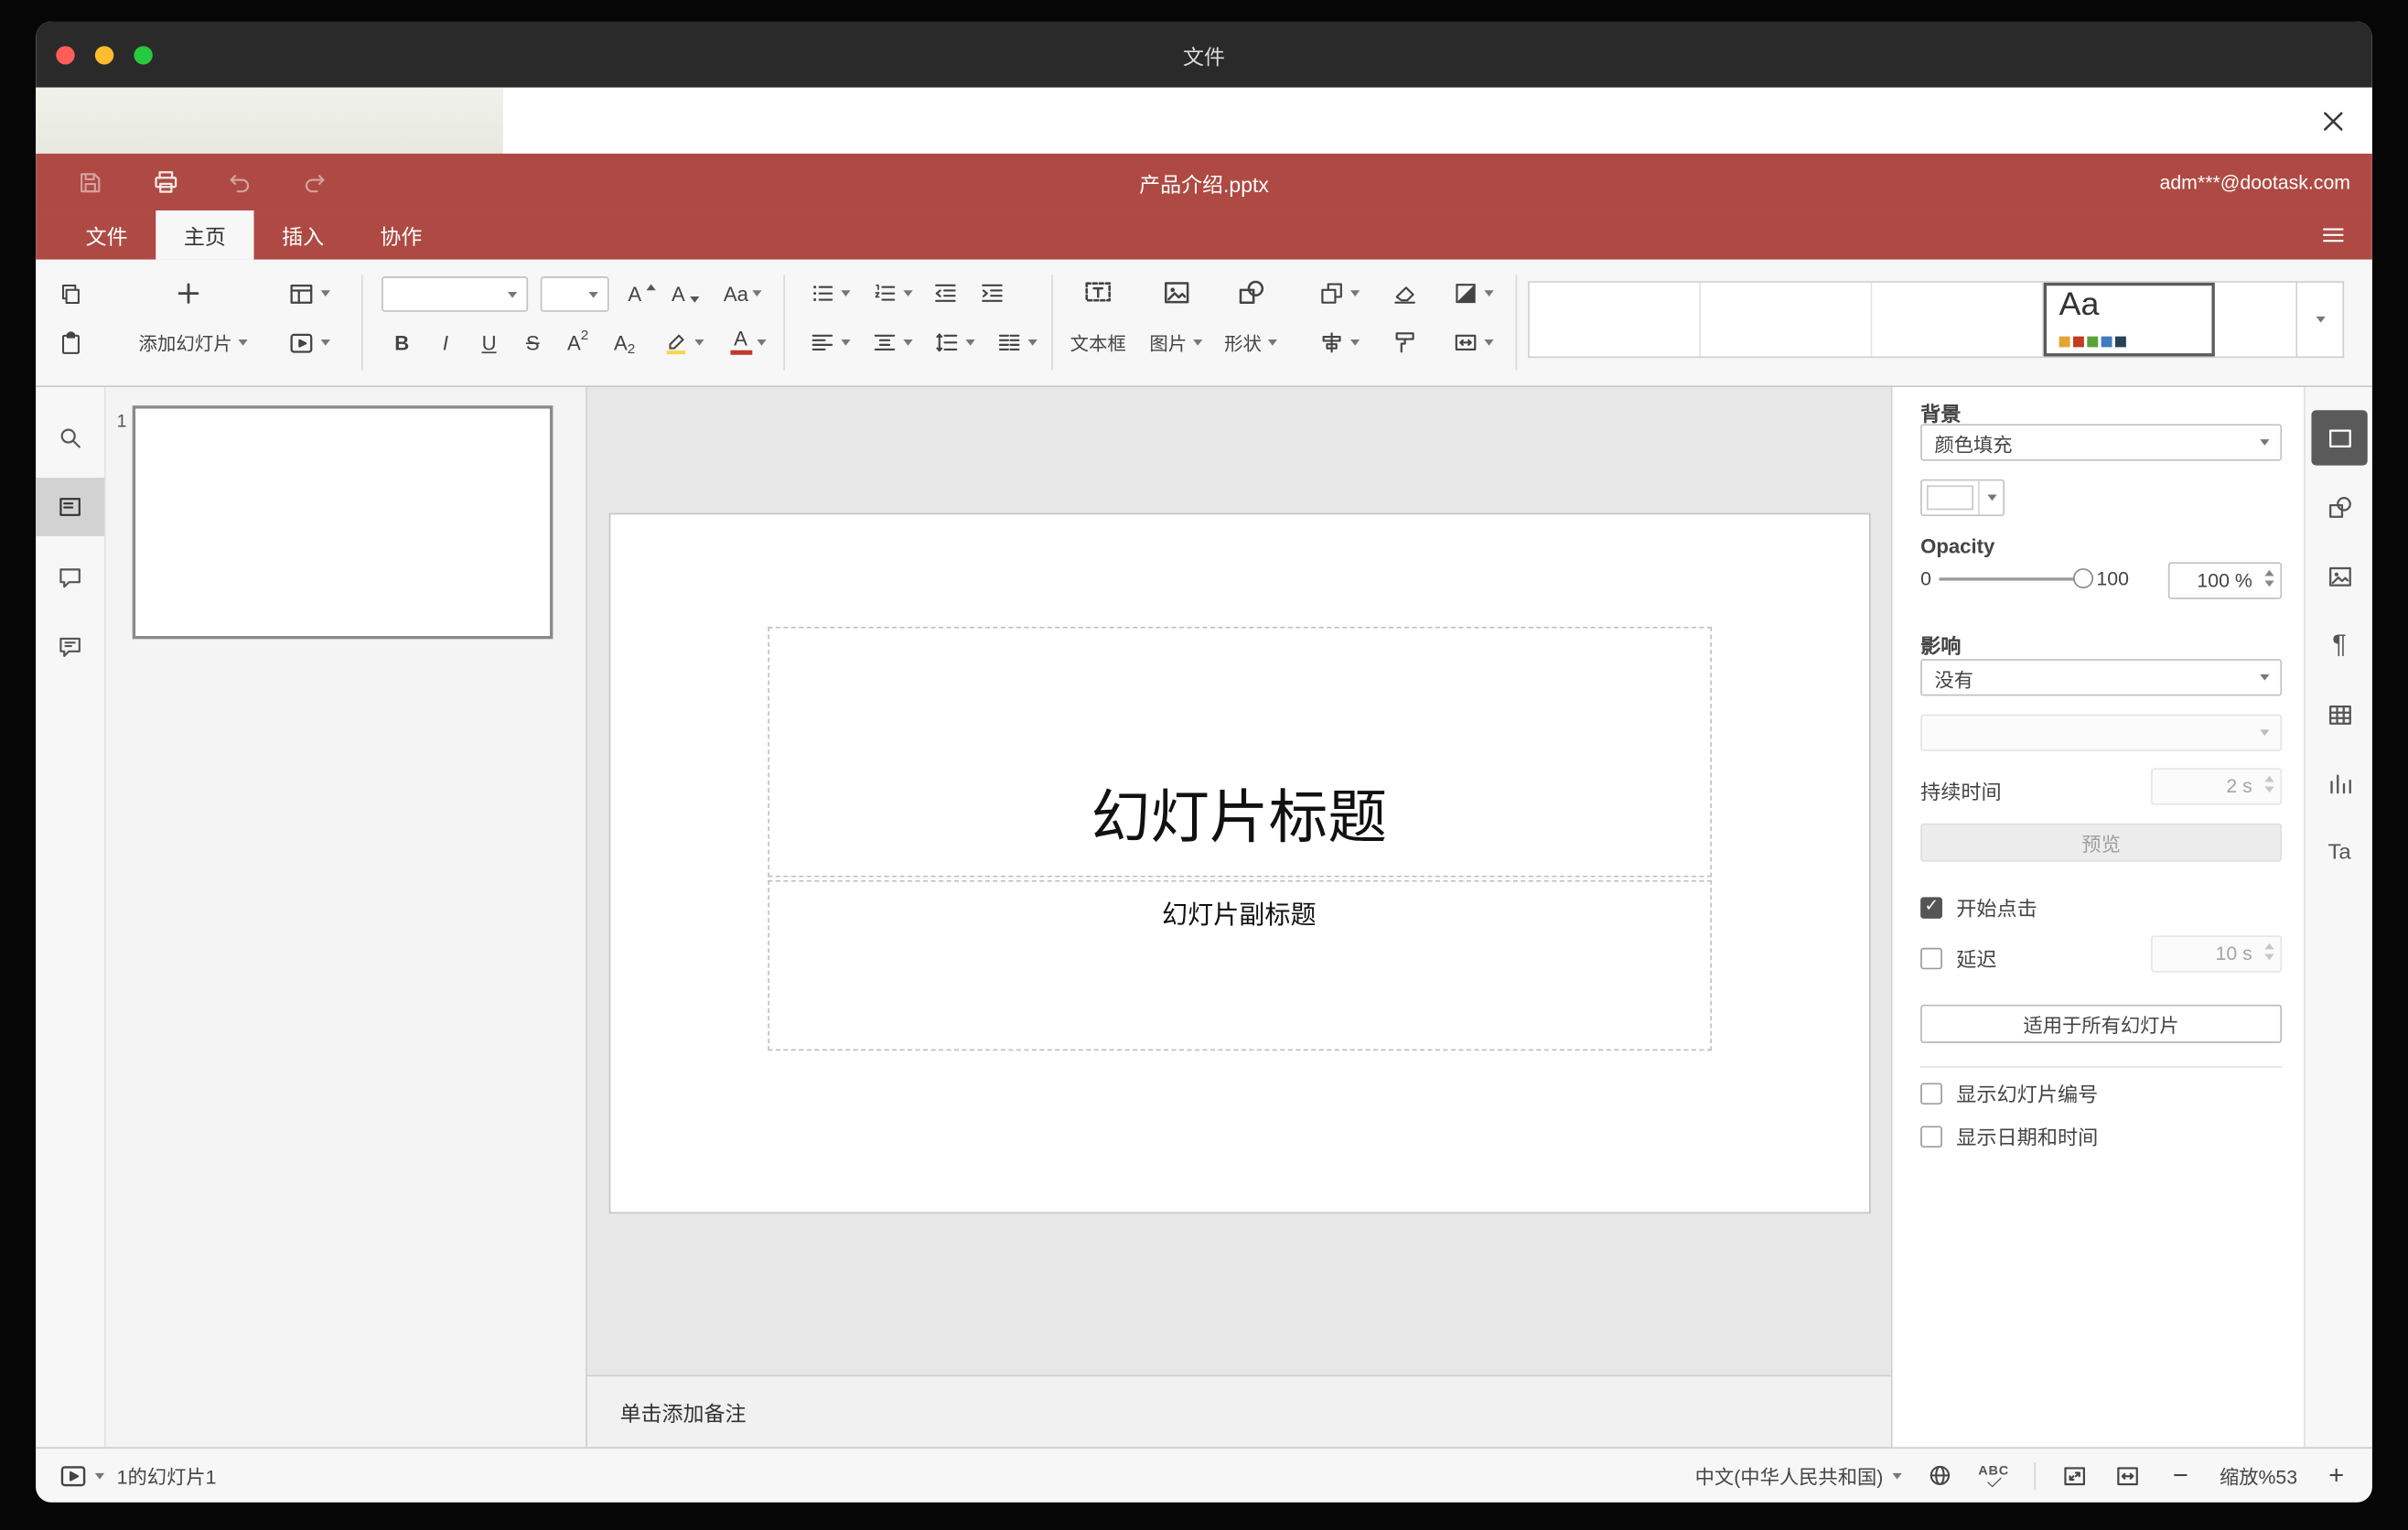 This screenshot has height=1530, width=2408. I want to click on fit-width-icon, so click(2127, 1475).